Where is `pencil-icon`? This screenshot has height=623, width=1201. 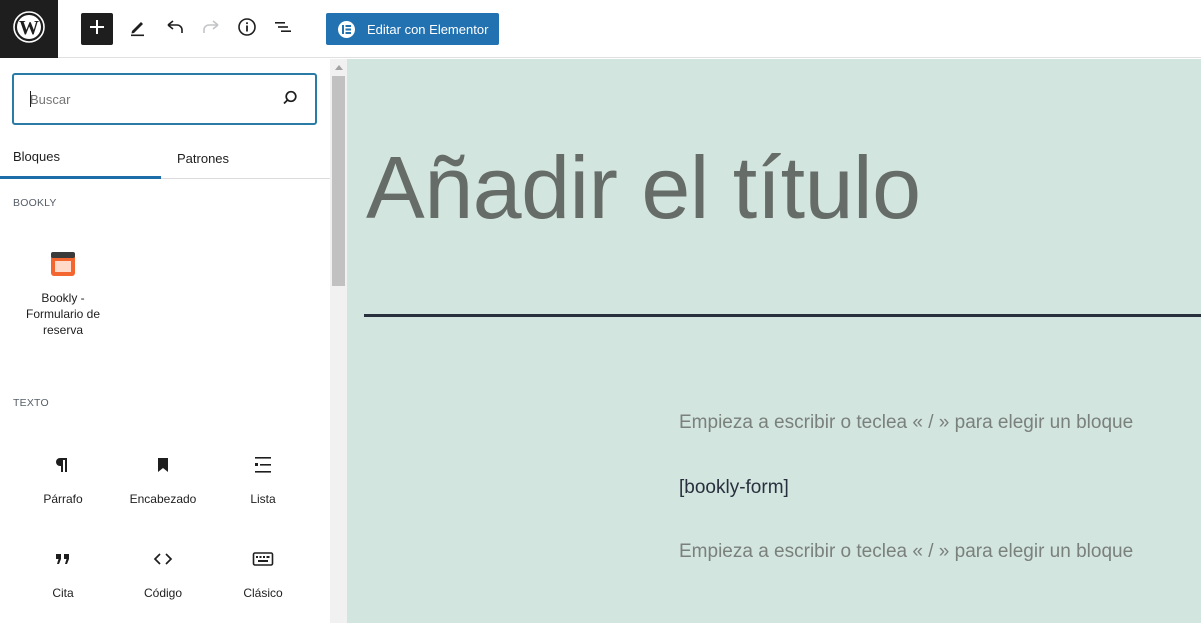 pencil-icon is located at coordinates (138, 29).